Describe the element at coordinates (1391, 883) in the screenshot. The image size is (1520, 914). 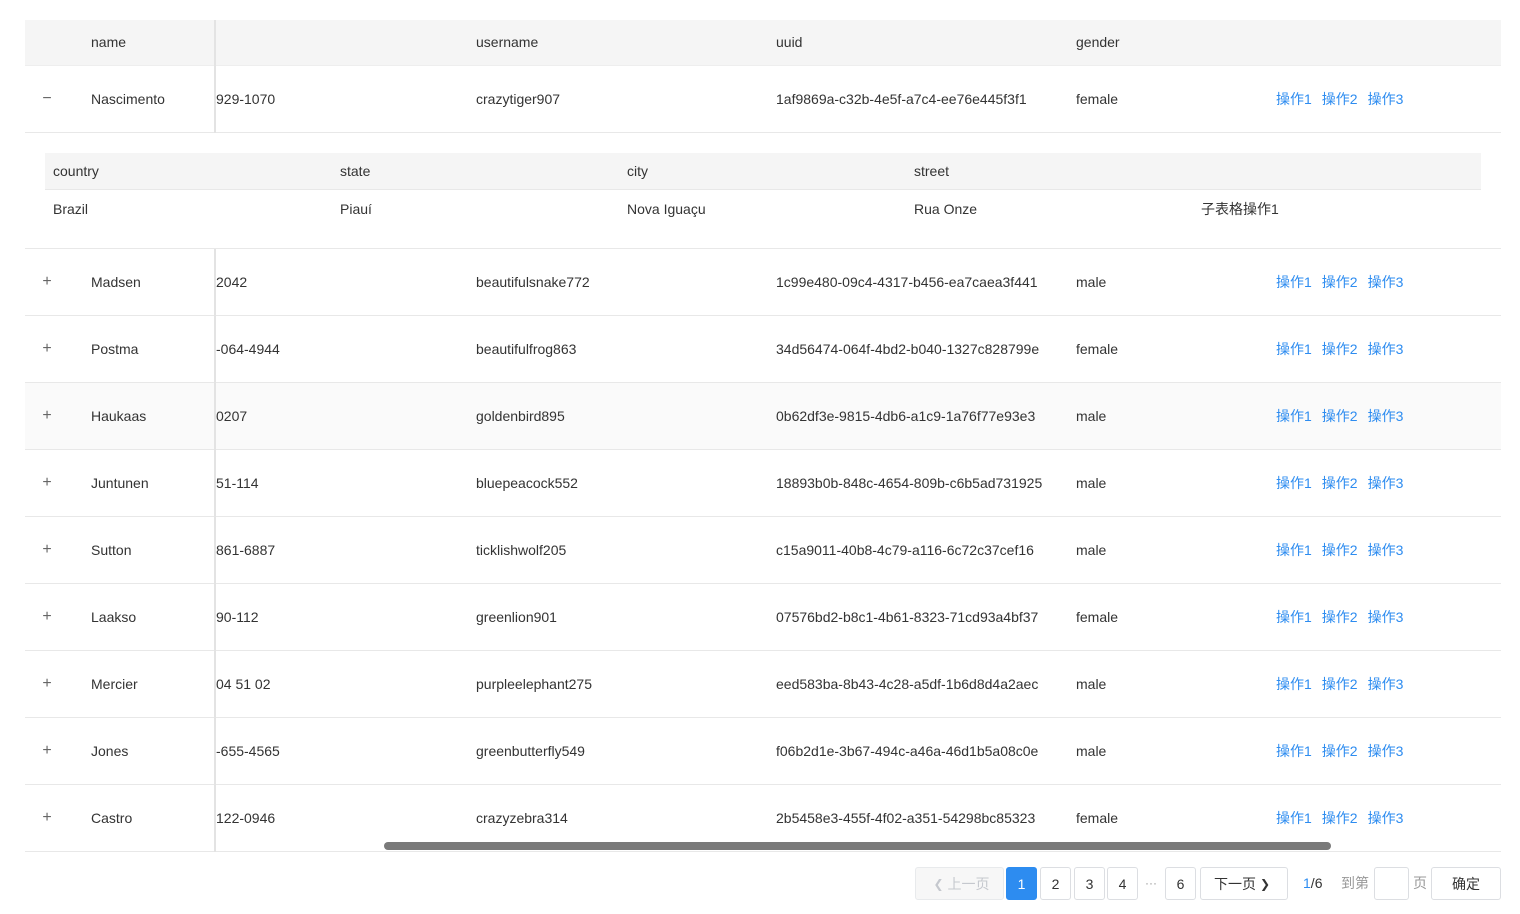
I see `page-jump-input` at that location.